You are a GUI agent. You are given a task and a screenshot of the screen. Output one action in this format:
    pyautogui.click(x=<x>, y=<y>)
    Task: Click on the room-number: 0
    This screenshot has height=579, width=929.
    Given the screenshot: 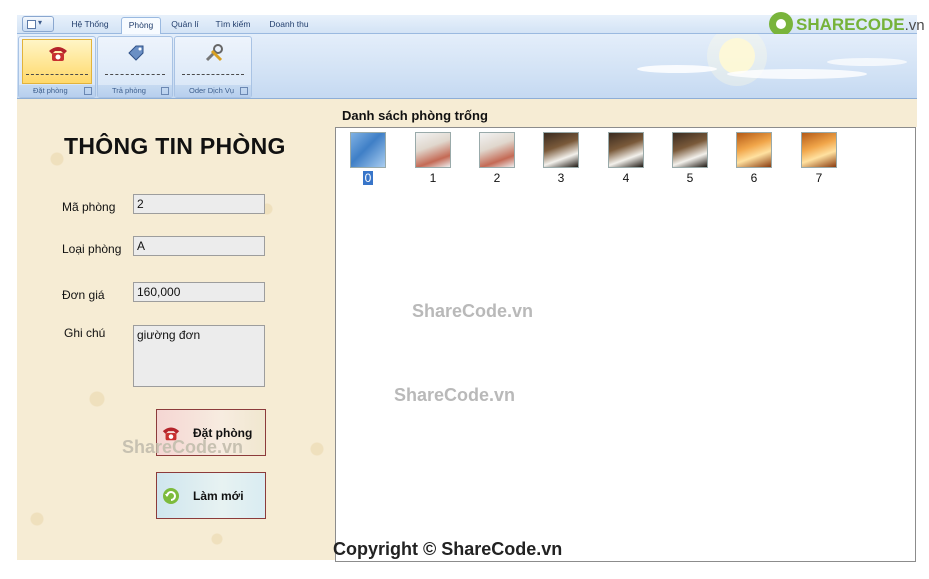 What is the action you would take?
    pyautogui.click(x=368, y=178)
    